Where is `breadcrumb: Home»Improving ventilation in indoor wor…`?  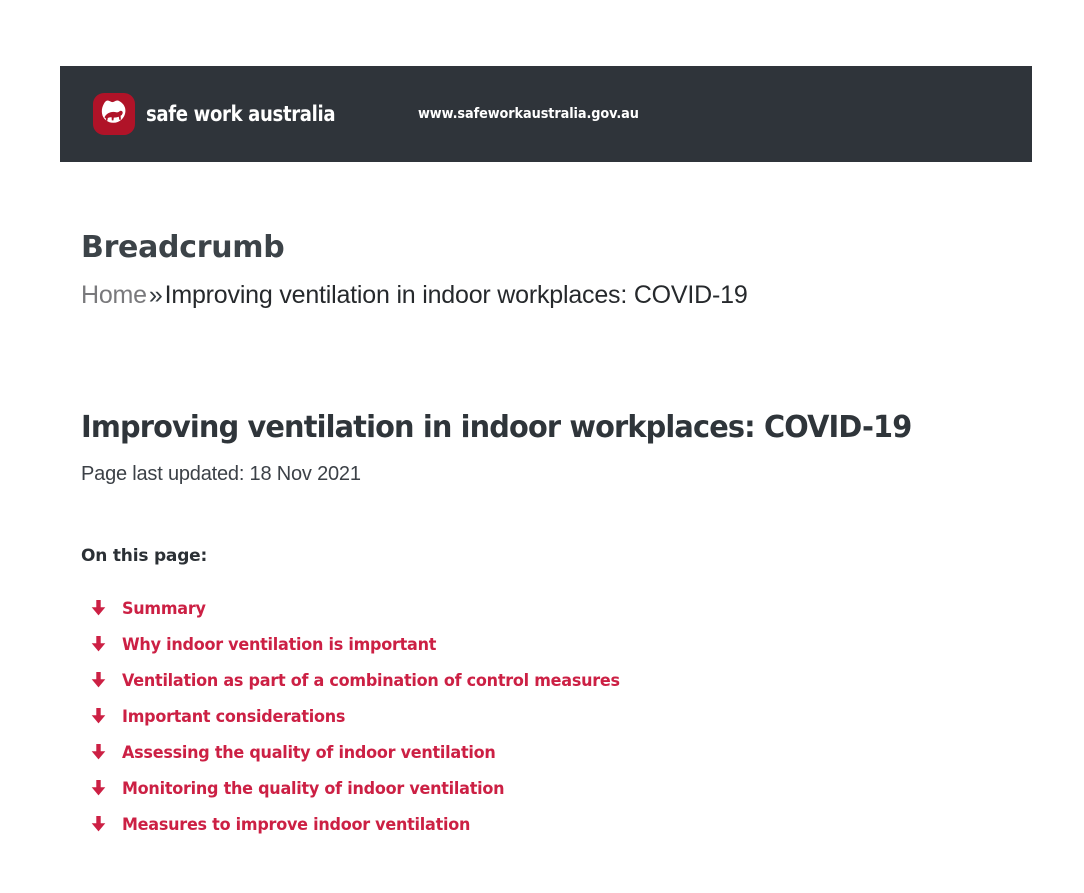 breadcrumb: Home»Improving ventilation in indoor wor… is located at coordinates (551, 295).